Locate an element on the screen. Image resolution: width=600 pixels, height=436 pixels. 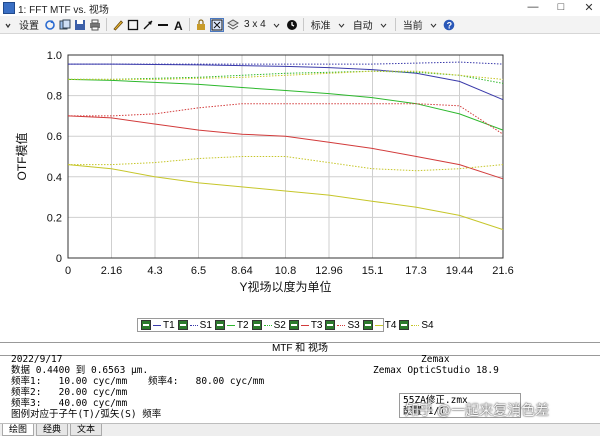
legend-label: T3 is located at coordinates (316, 325).